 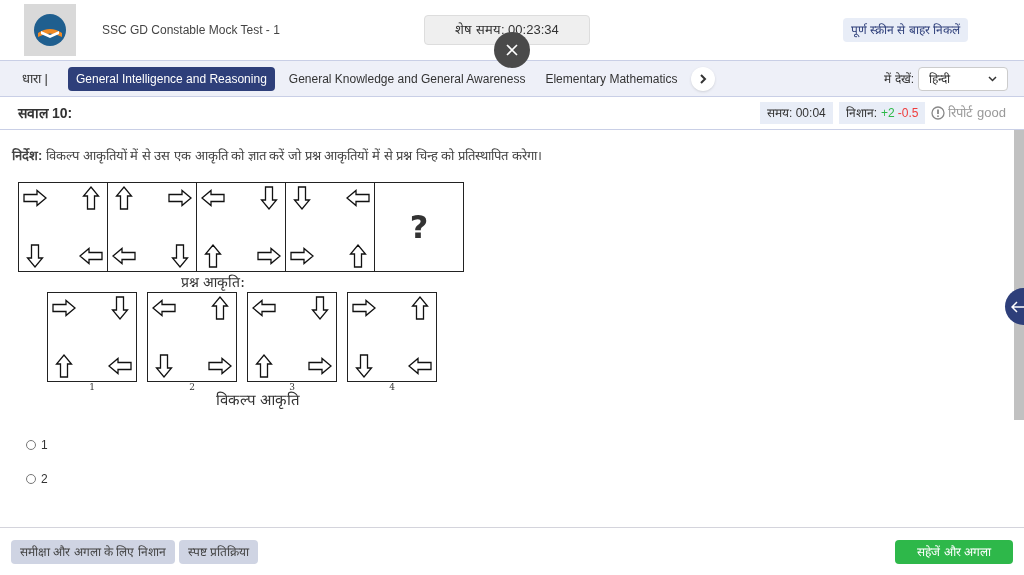 I want to click on chevron-right-icon, so click(x=703, y=78).